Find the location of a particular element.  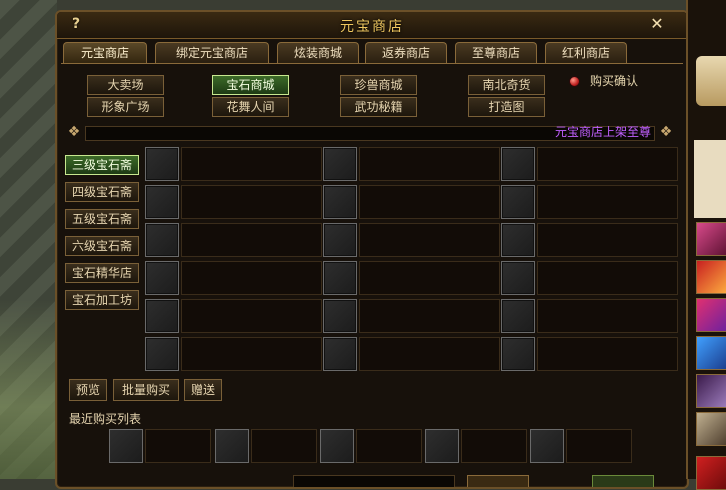

category-martial-books: 武功秘籍 is located at coordinates (378, 107).